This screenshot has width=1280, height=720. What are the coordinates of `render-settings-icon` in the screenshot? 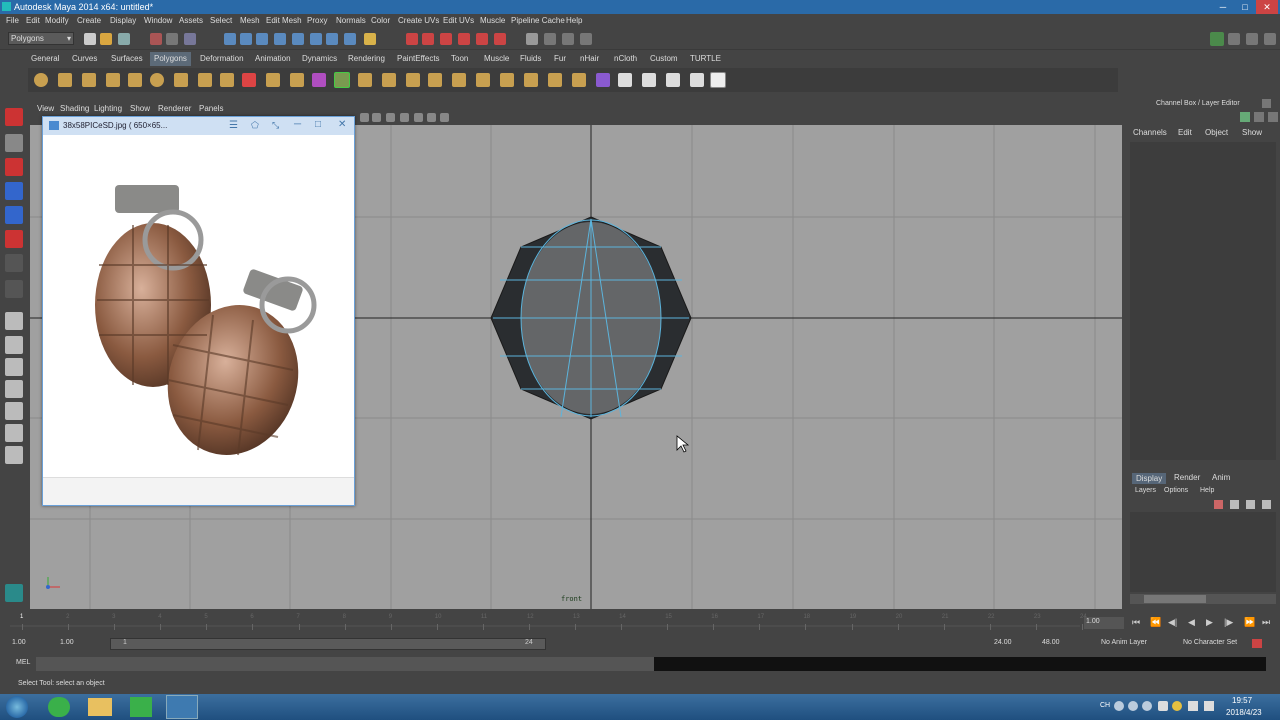 It's located at (428, 39).